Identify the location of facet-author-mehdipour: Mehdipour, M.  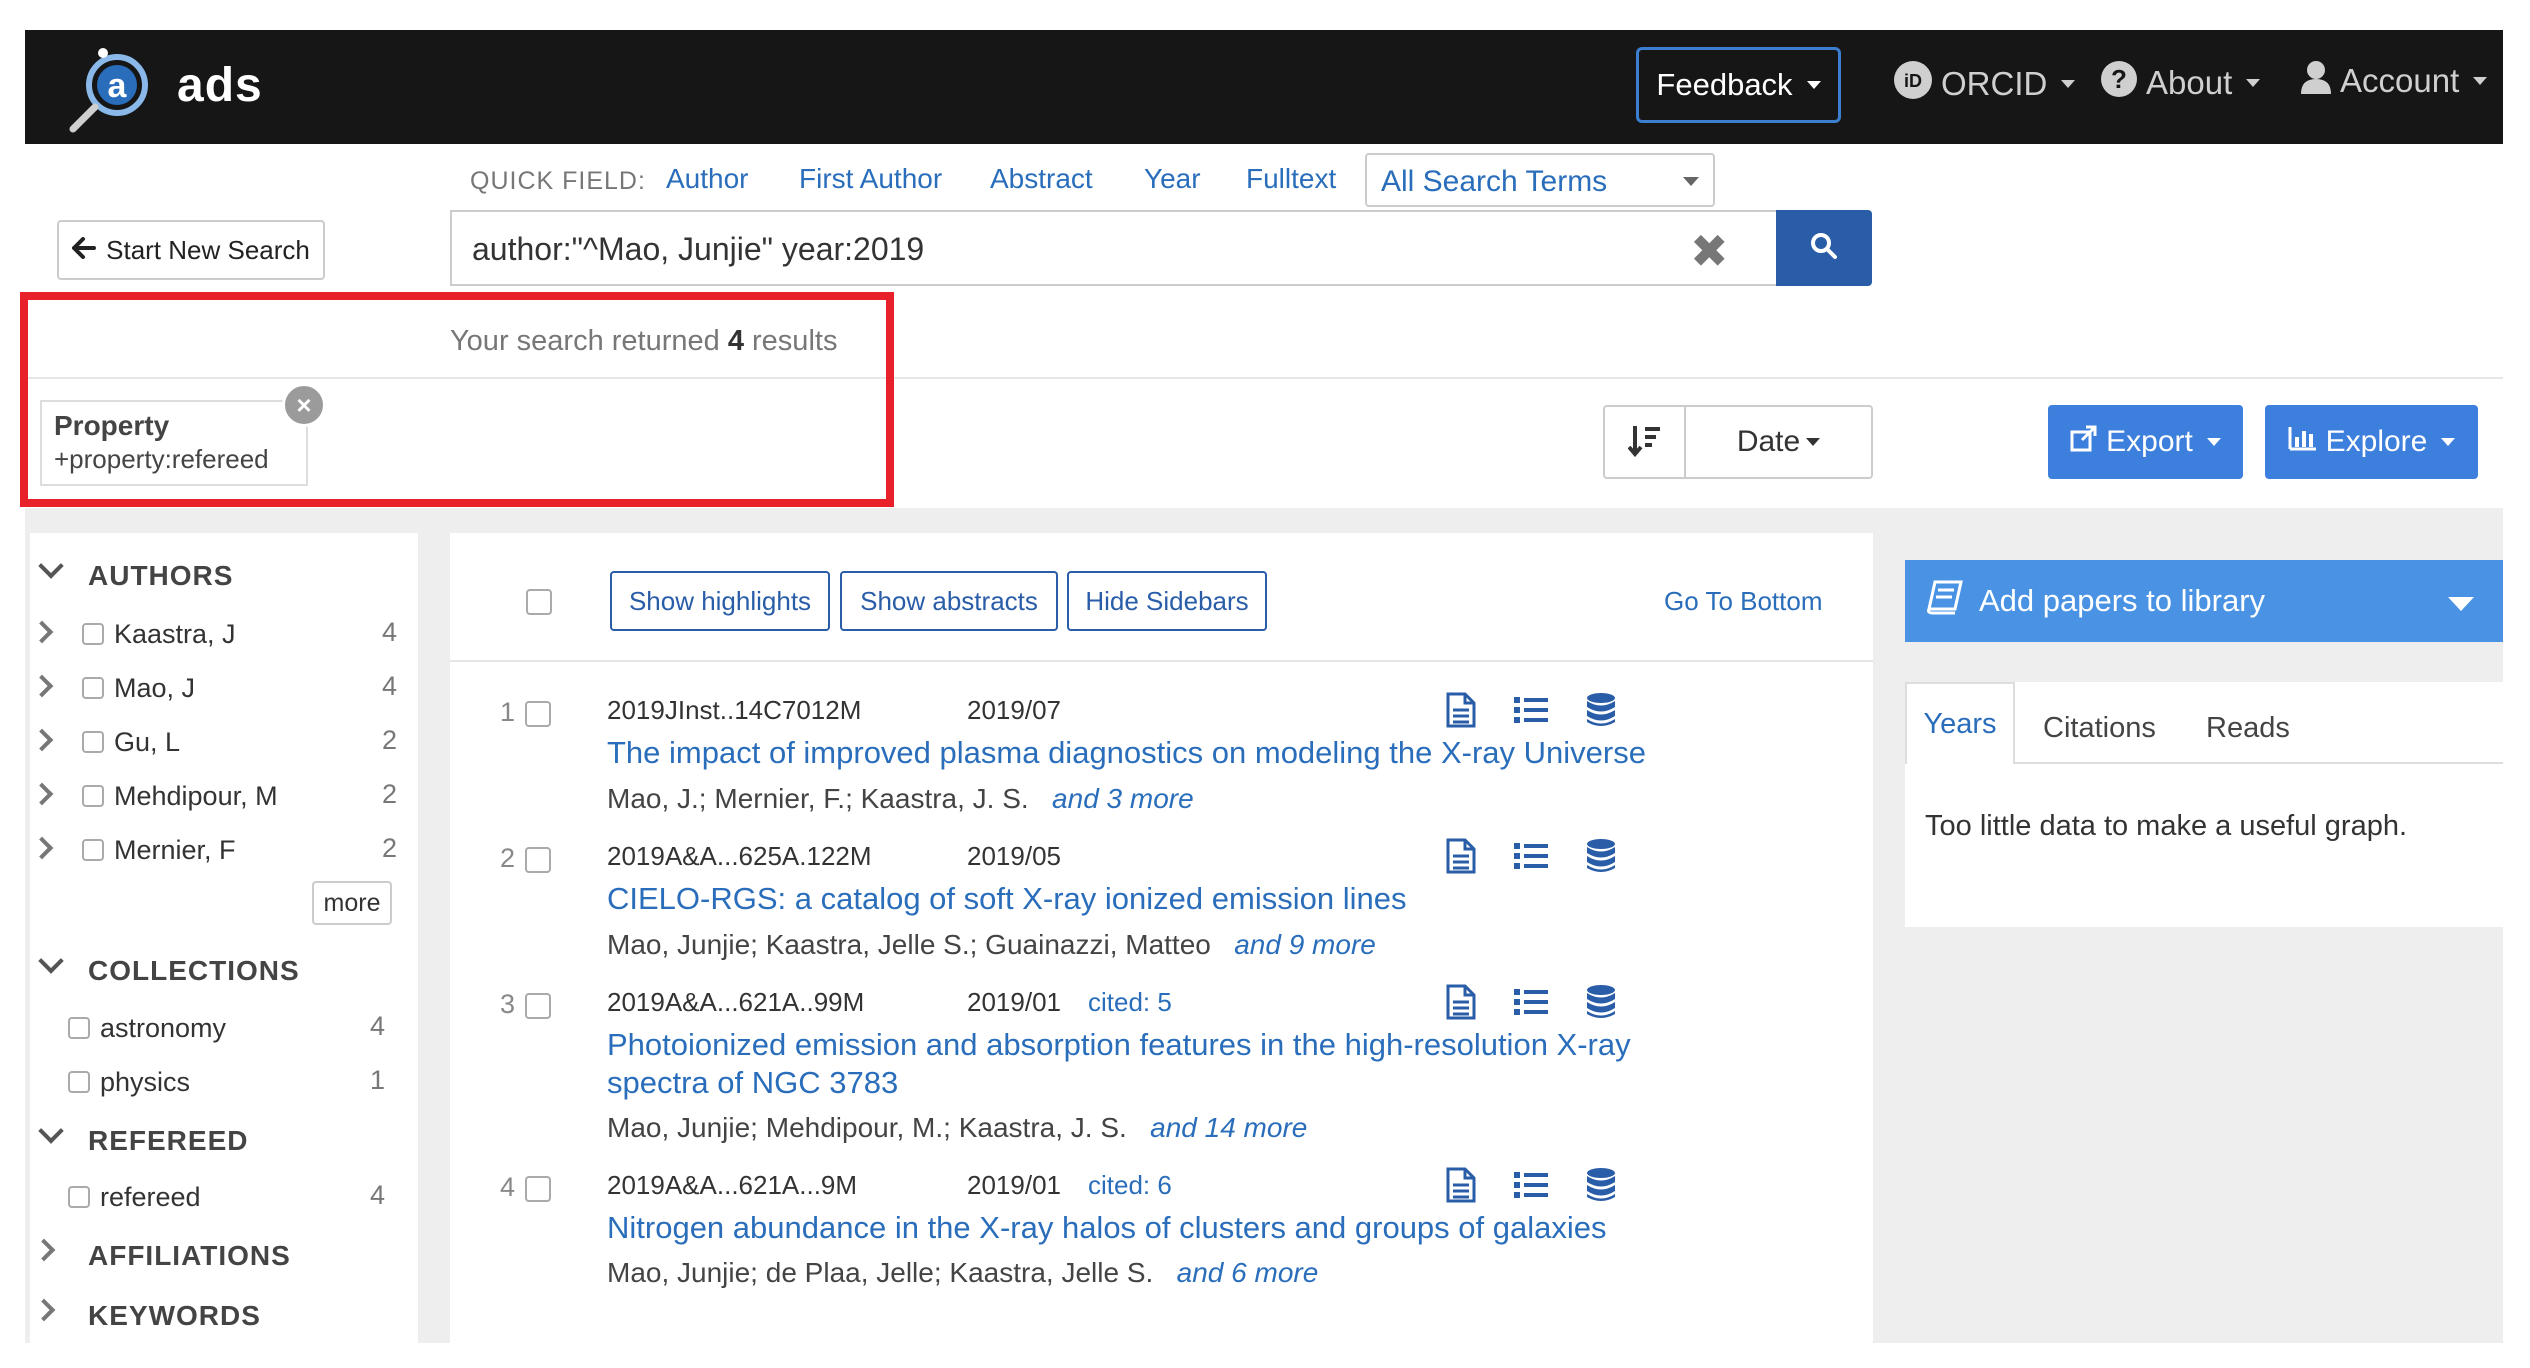
(196, 796).